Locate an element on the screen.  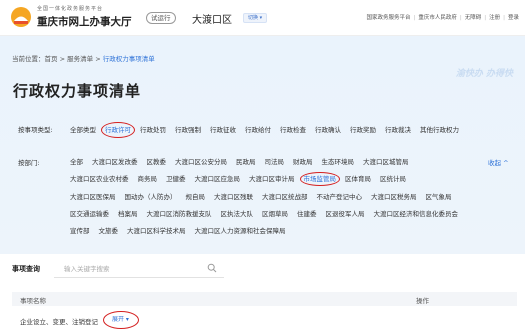
dept-option: 大渡口区城管局 is located at coordinates (386, 162).